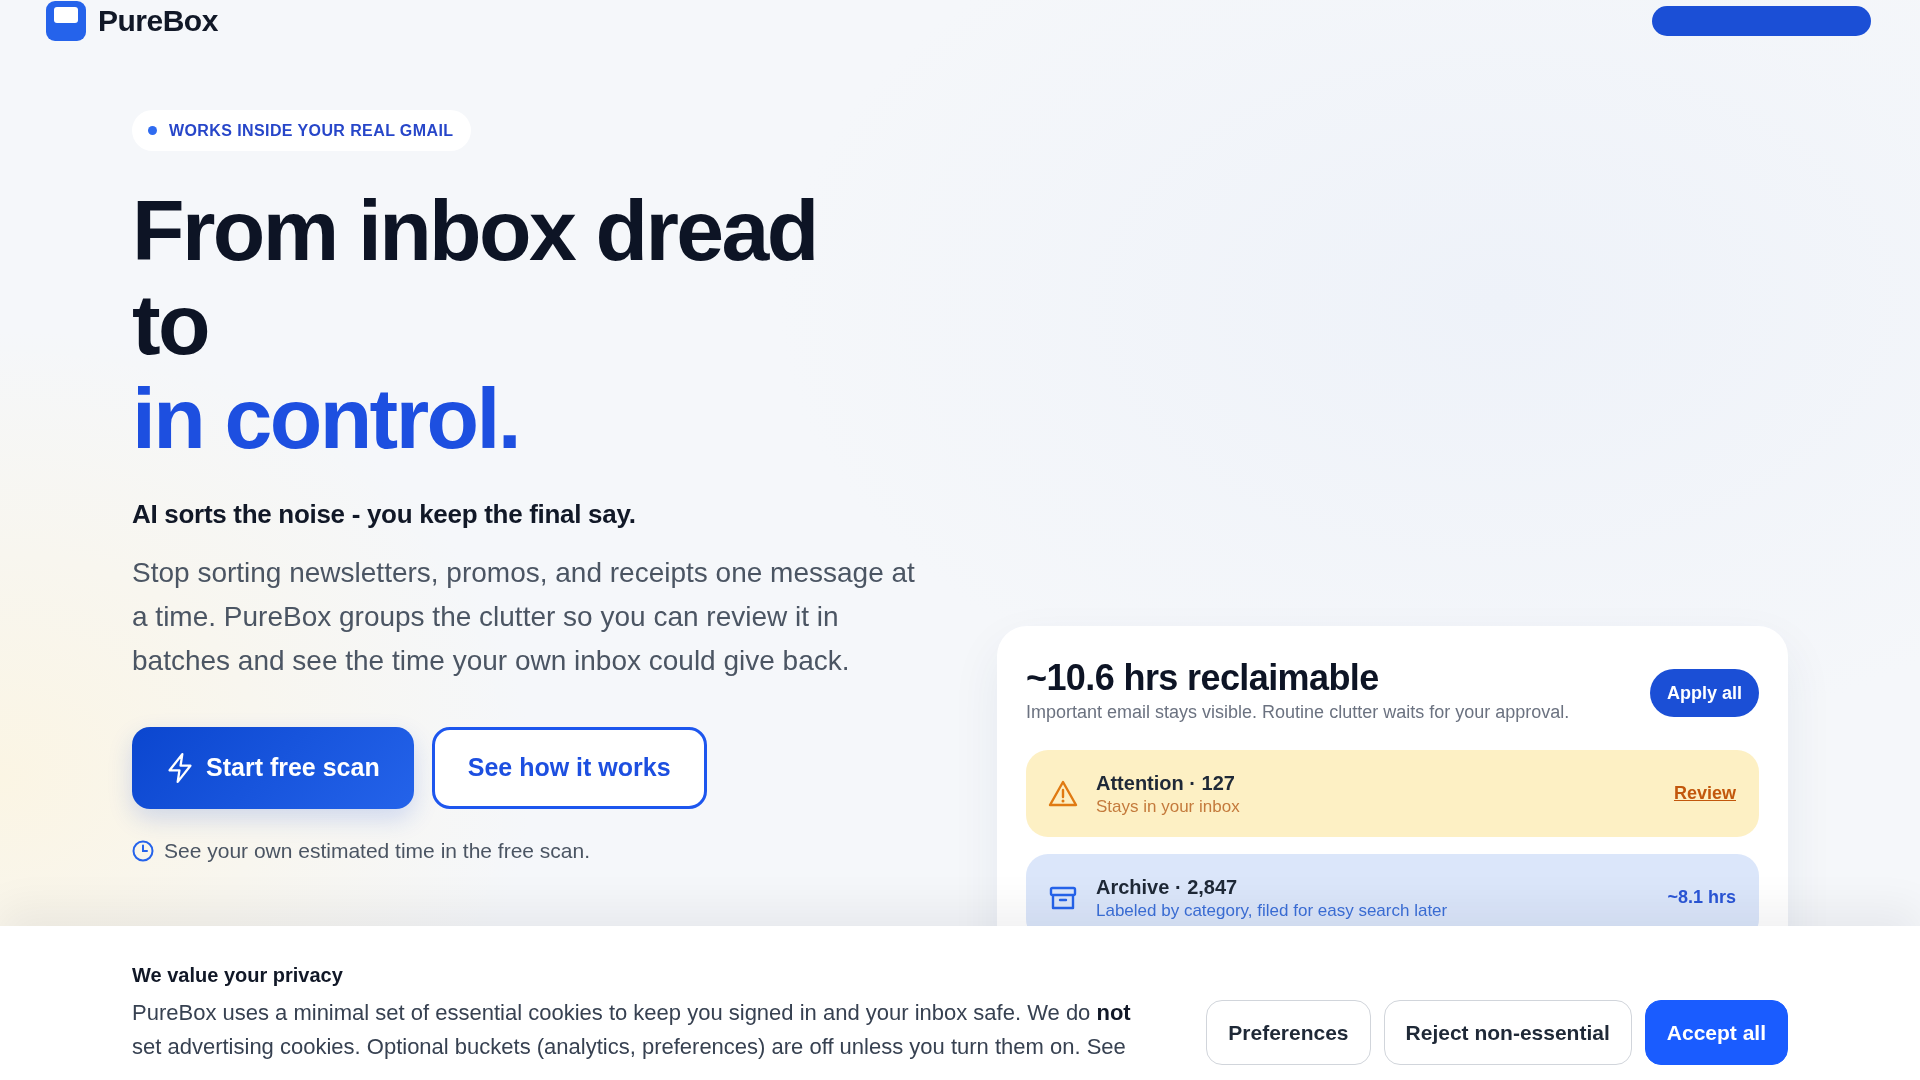 This screenshot has height=1080, width=1920. Describe the element at coordinates (1063, 793) in the screenshot. I see `warning-icon` at that location.